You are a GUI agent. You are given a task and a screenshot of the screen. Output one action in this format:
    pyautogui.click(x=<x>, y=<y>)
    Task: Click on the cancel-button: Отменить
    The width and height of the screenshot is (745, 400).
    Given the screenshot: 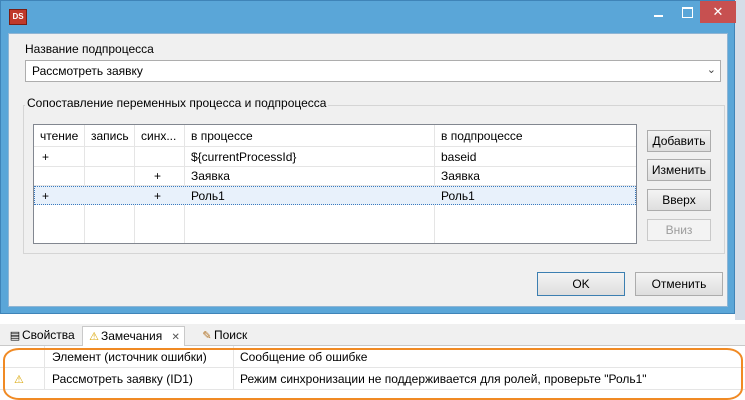 What is the action you would take?
    pyautogui.click(x=679, y=284)
    